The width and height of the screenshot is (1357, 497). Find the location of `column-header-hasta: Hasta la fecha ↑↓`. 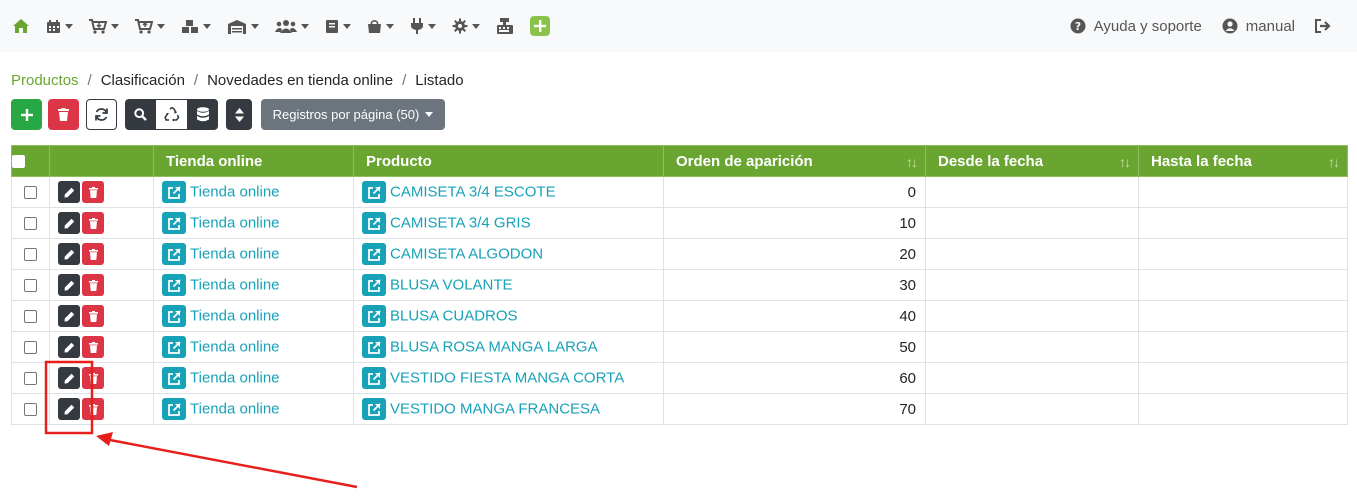

column-header-hasta: Hasta la fecha ↑↓ is located at coordinates (1243, 161).